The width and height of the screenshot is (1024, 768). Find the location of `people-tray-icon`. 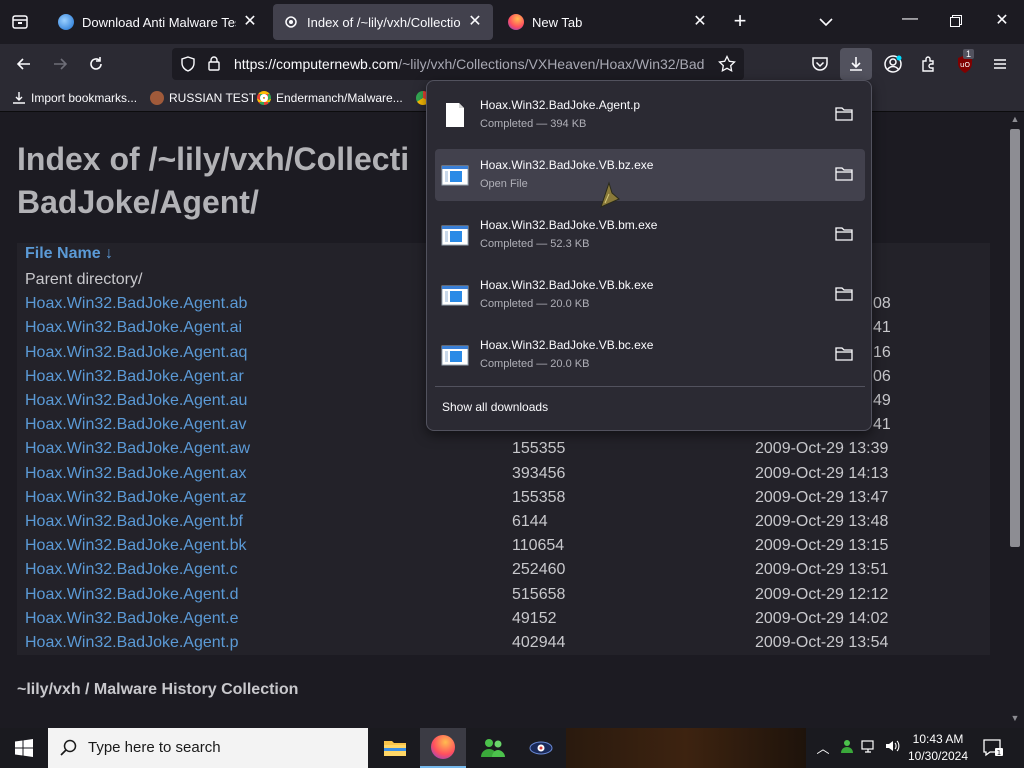

people-tray-icon is located at coordinates (847, 748).